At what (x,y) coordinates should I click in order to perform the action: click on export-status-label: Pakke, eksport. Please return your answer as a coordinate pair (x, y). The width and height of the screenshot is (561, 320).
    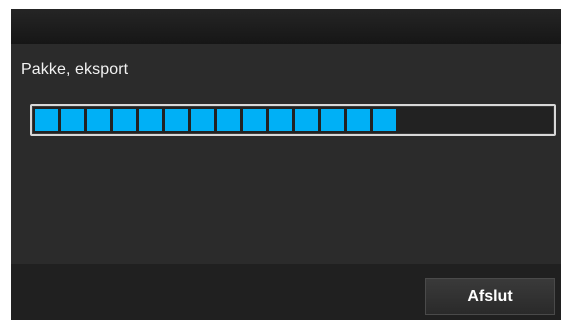
    Looking at the image, I should click on (75, 69).